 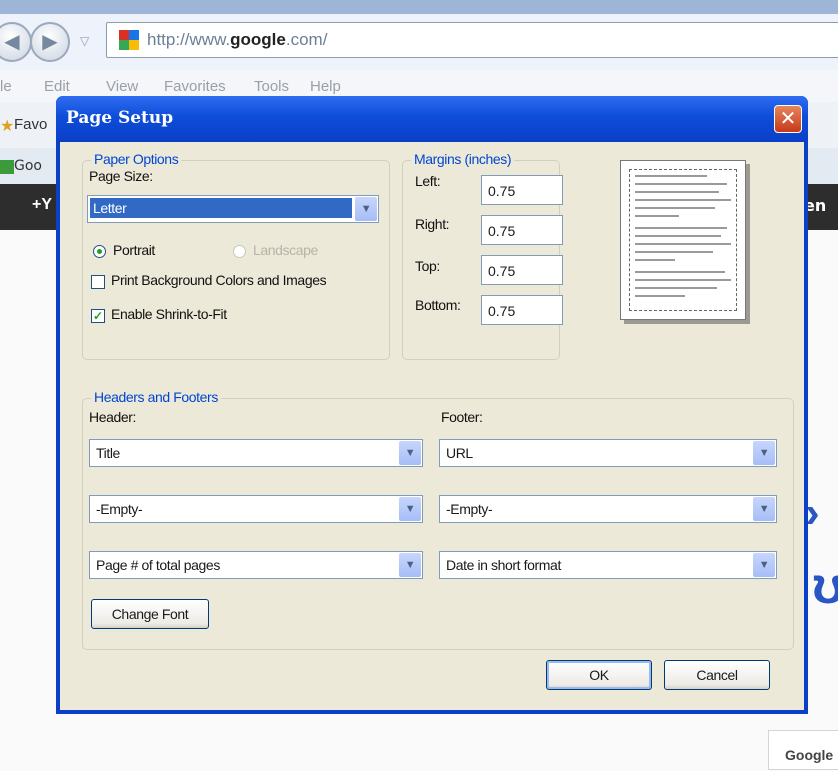 What do you see at coordinates (134, 250) in the screenshot?
I see `portrait-label: Portrait` at bounding box center [134, 250].